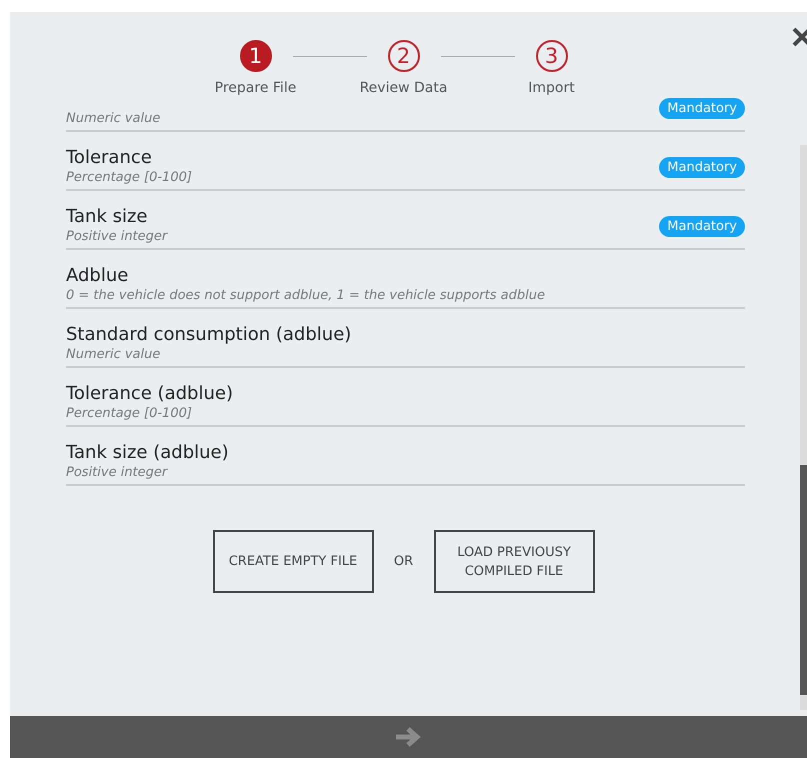  What do you see at coordinates (109, 157) in the screenshot?
I see `field-name: Tolerance` at bounding box center [109, 157].